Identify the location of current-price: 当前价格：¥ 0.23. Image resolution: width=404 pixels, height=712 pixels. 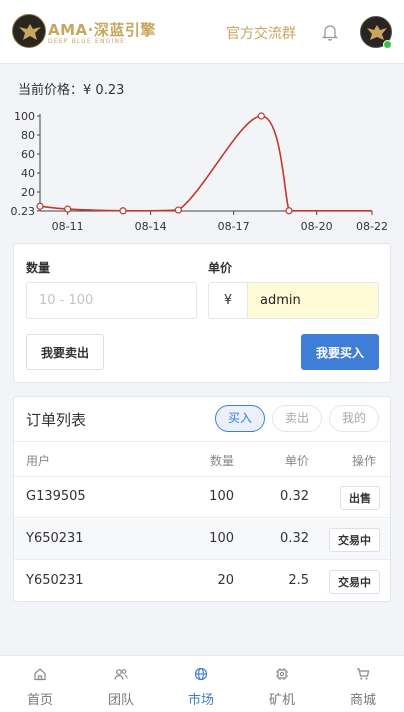
(71, 88).